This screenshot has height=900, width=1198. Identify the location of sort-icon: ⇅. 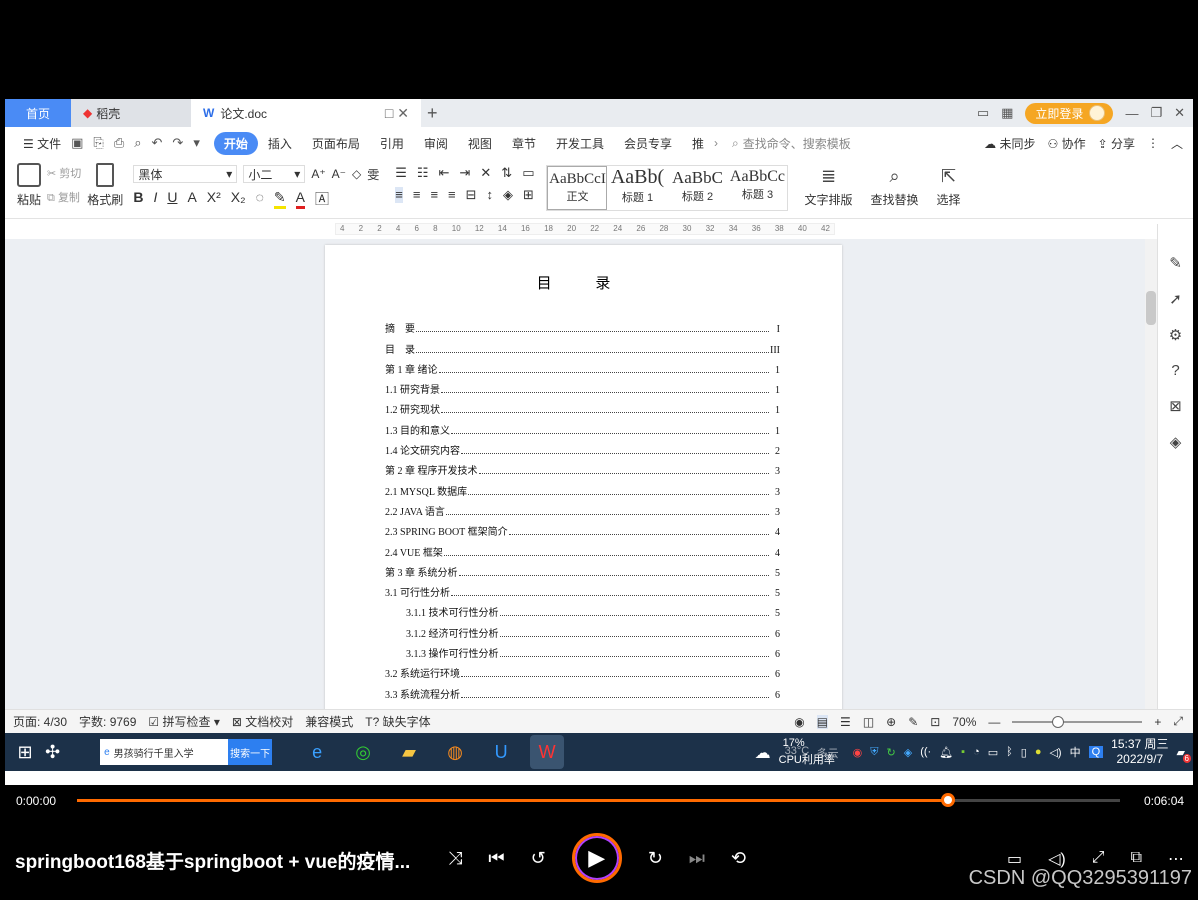
(506, 173).